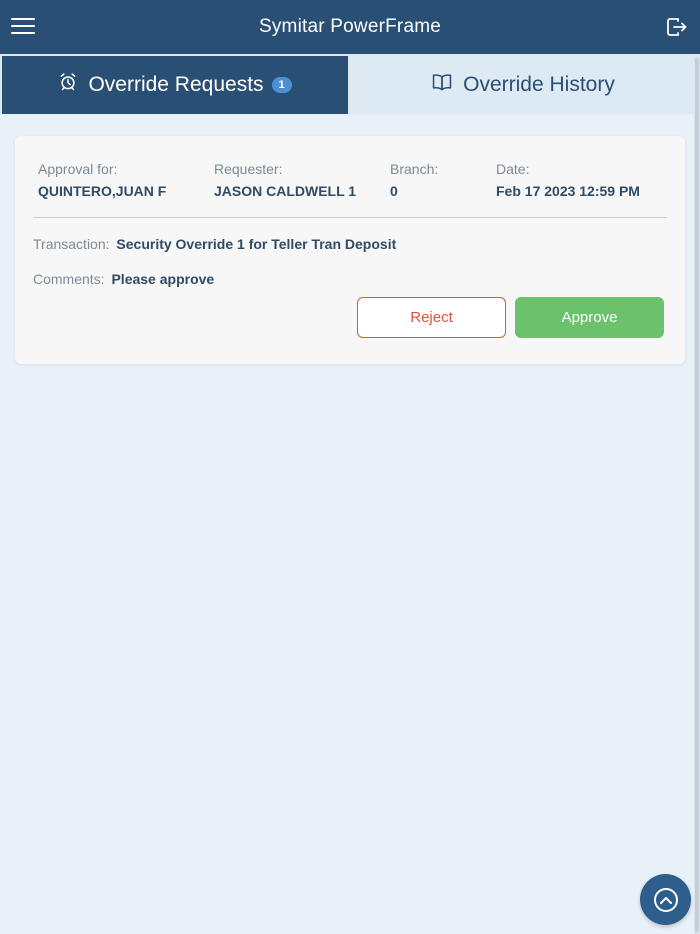  Describe the element at coordinates (431, 317) in the screenshot. I see `reject-button: Reject` at that location.